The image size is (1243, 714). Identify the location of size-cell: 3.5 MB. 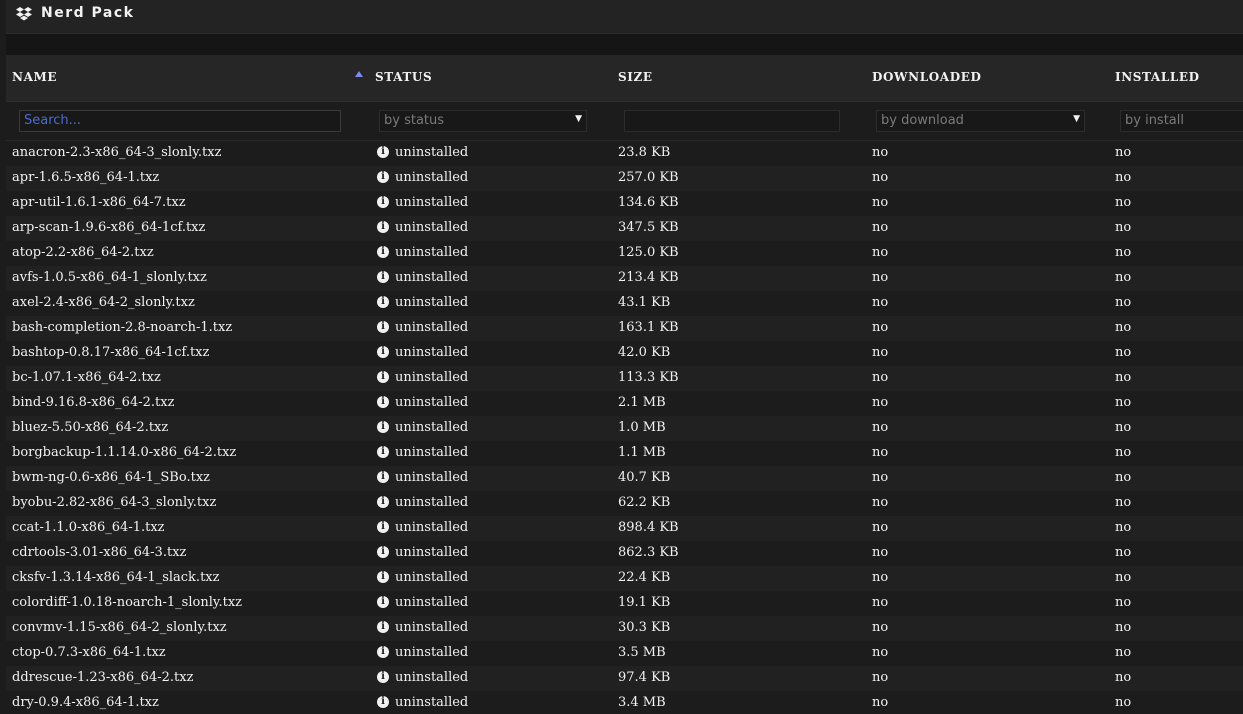
(642, 652).